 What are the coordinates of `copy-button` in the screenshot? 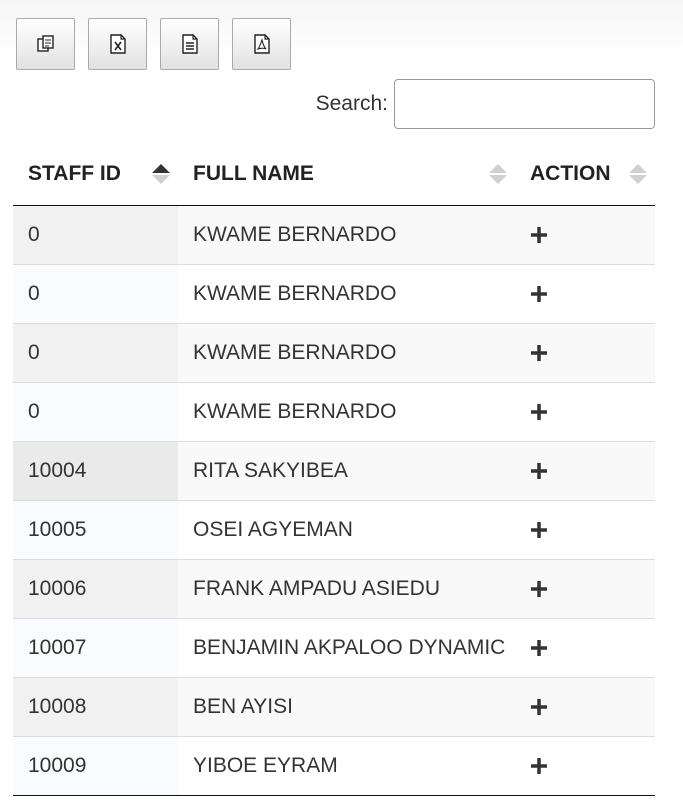 It's located at (45, 44).